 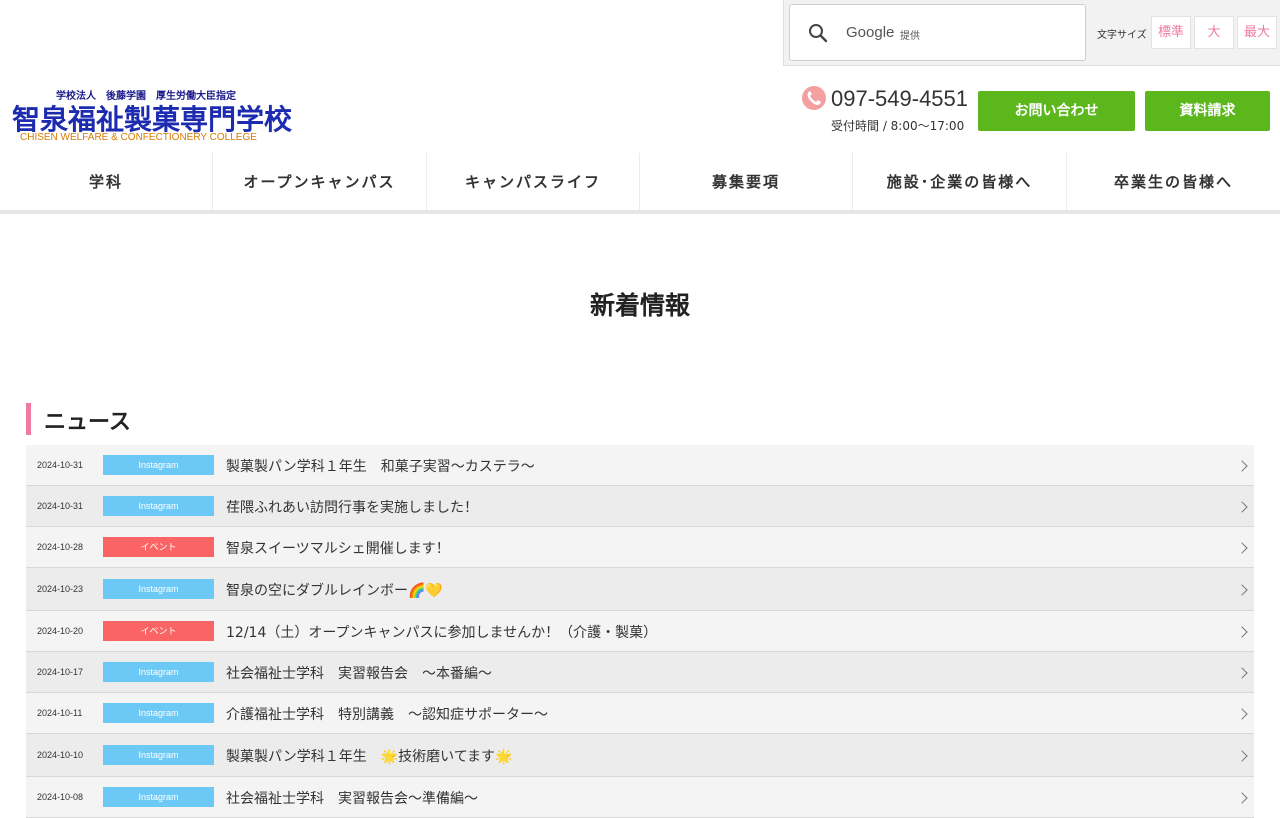 What do you see at coordinates (387, 714) in the screenshot?
I see `news-title: 介護福祉士学科 特別講義 〜認知症サポーター〜` at bounding box center [387, 714].